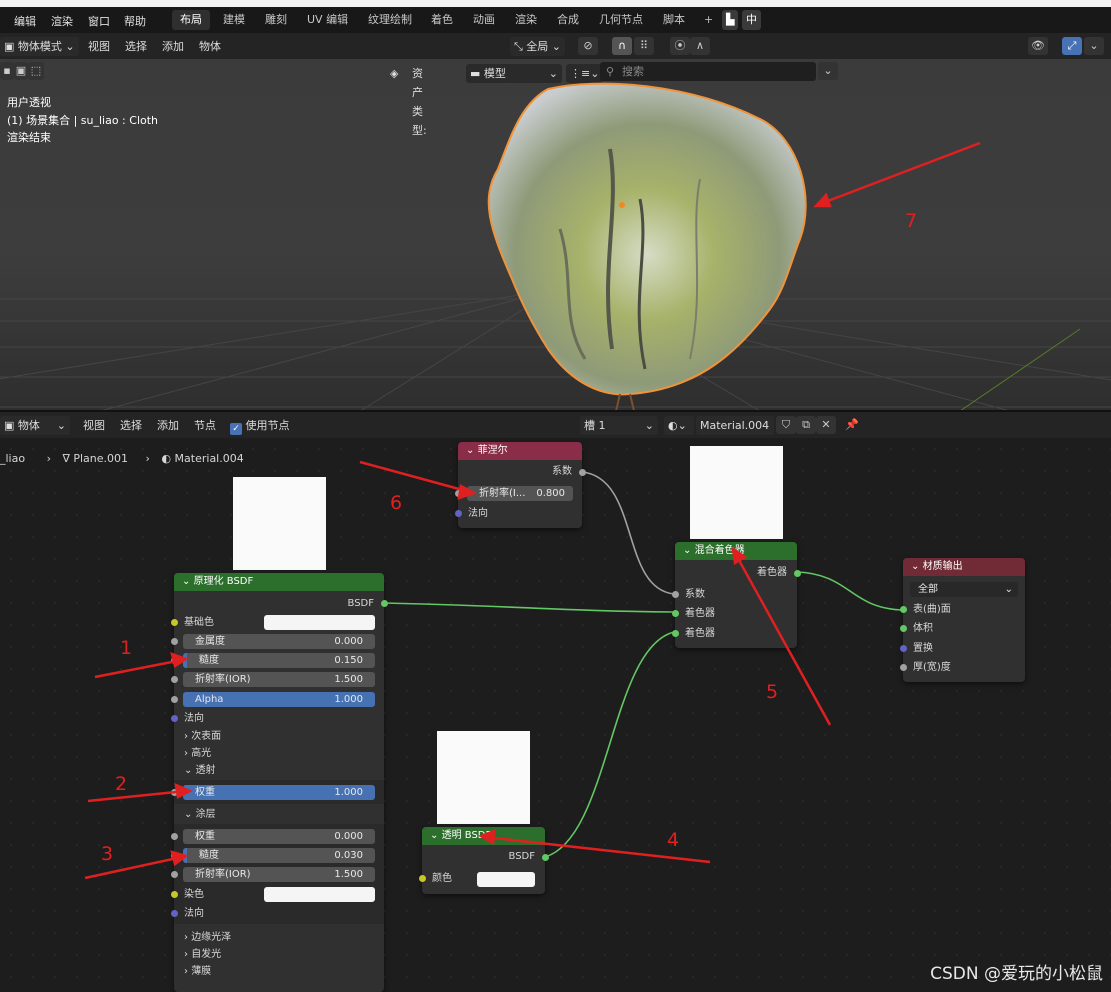  What do you see at coordinates (964, 589) in the screenshot?
I see `output-target-dropdown: 全部 ⌄` at bounding box center [964, 589].